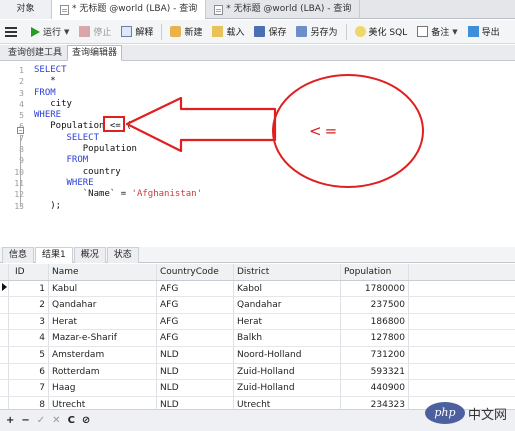 This screenshot has height=431, width=515. What do you see at coordinates (11, 32) in the screenshot?
I see `hamburger-menu-icon` at bounding box center [11, 32].